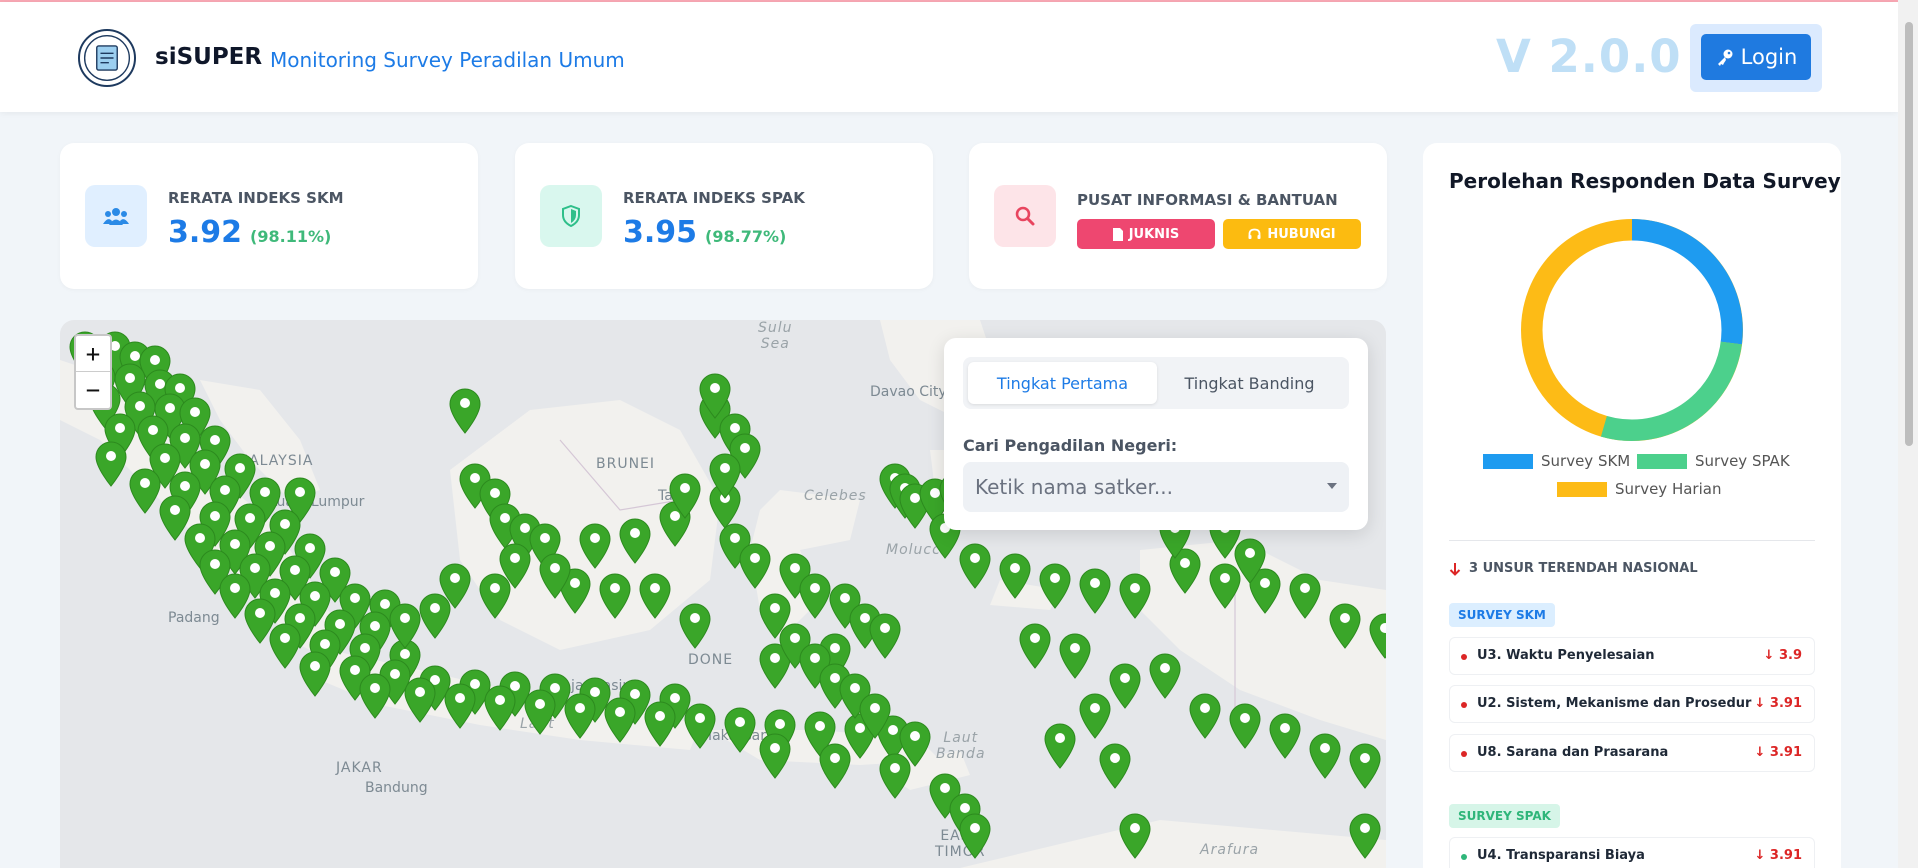 This screenshot has width=1918, height=868. What do you see at coordinates (1561, 855) in the screenshot?
I see `spak-low-item-name: U4. Transparansi Biaya` at bounding box center [1561, 855].